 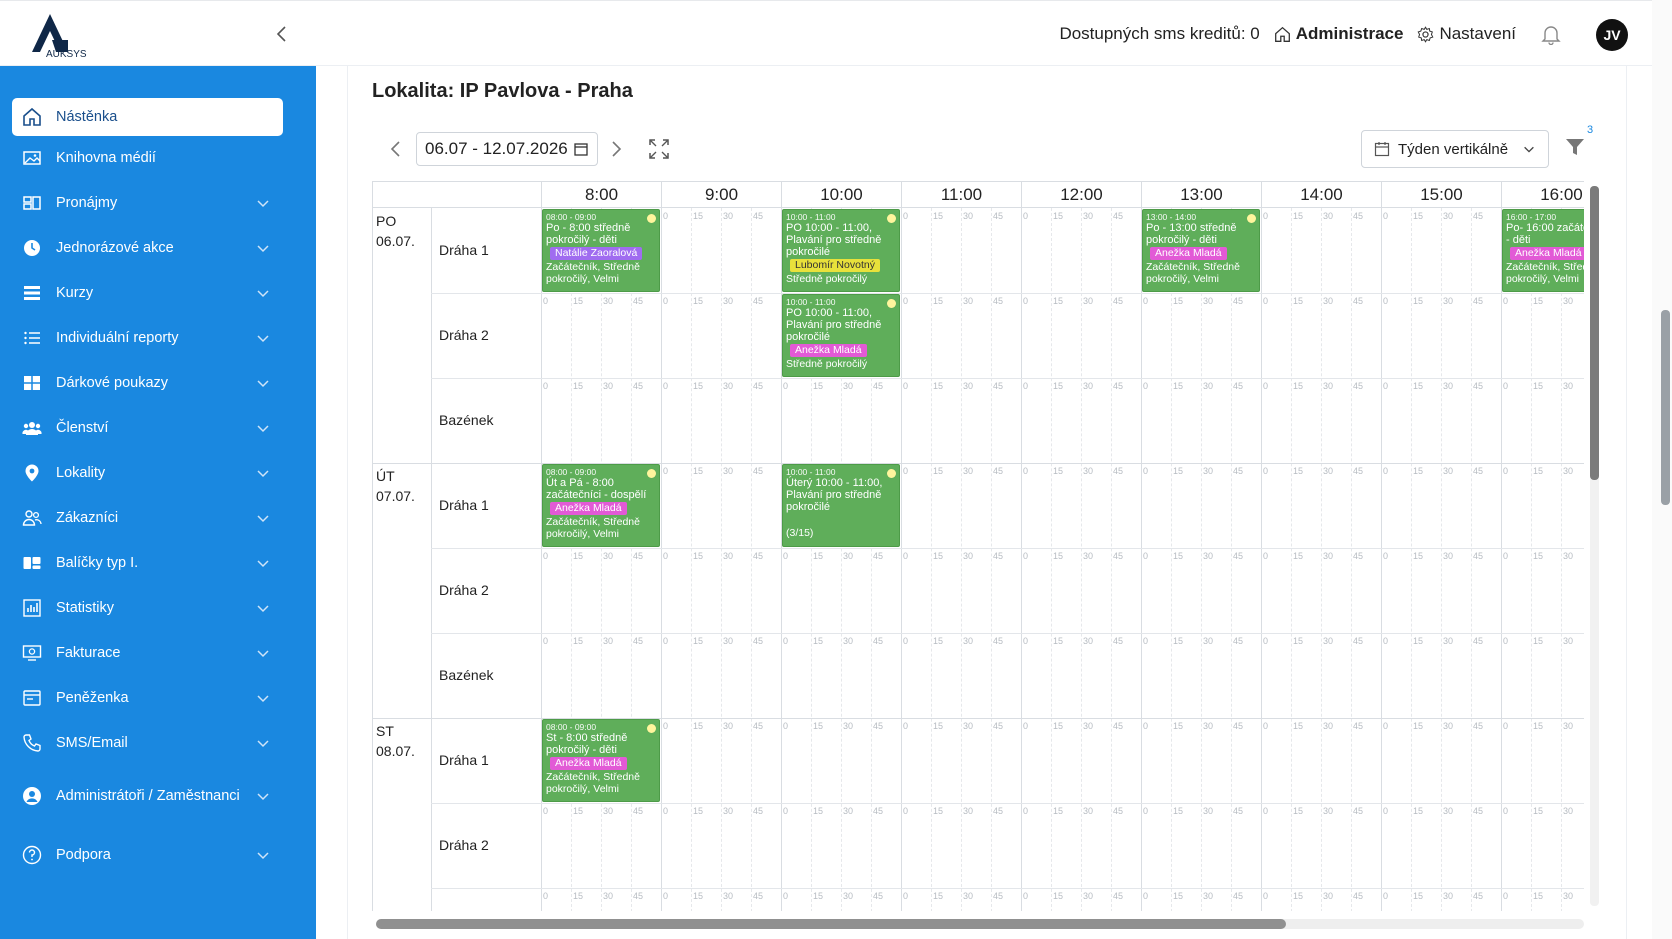 What do you see at coordinates (1665, 407) in the screenshot?
I see `page-scrollbar` at bounding box center [1665, 407].